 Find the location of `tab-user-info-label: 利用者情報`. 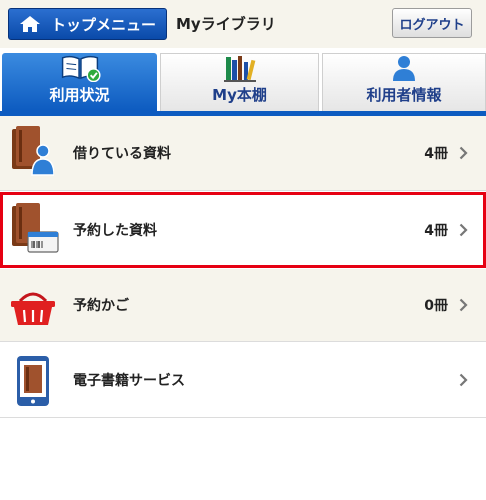

tab-user-info-label: 利用者情報 is located at coordinates (404, 95).